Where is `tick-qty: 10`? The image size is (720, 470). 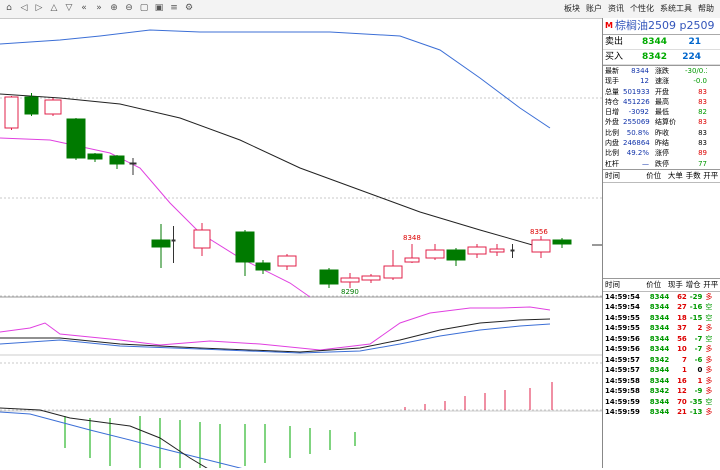
tick-qty: 10 is located at coordinates (682, 349).